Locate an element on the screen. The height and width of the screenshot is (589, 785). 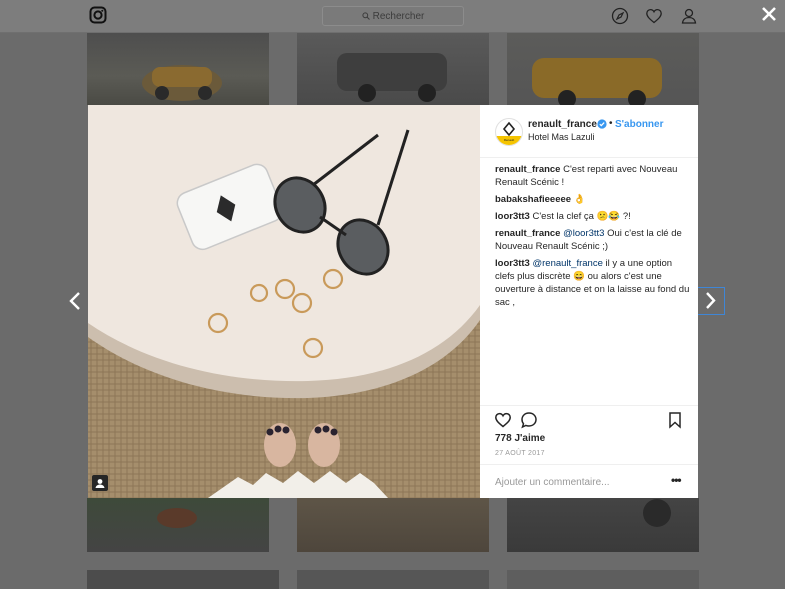
comment-item: babakshafieeeee 👌 is located at coordinates (592, 199).